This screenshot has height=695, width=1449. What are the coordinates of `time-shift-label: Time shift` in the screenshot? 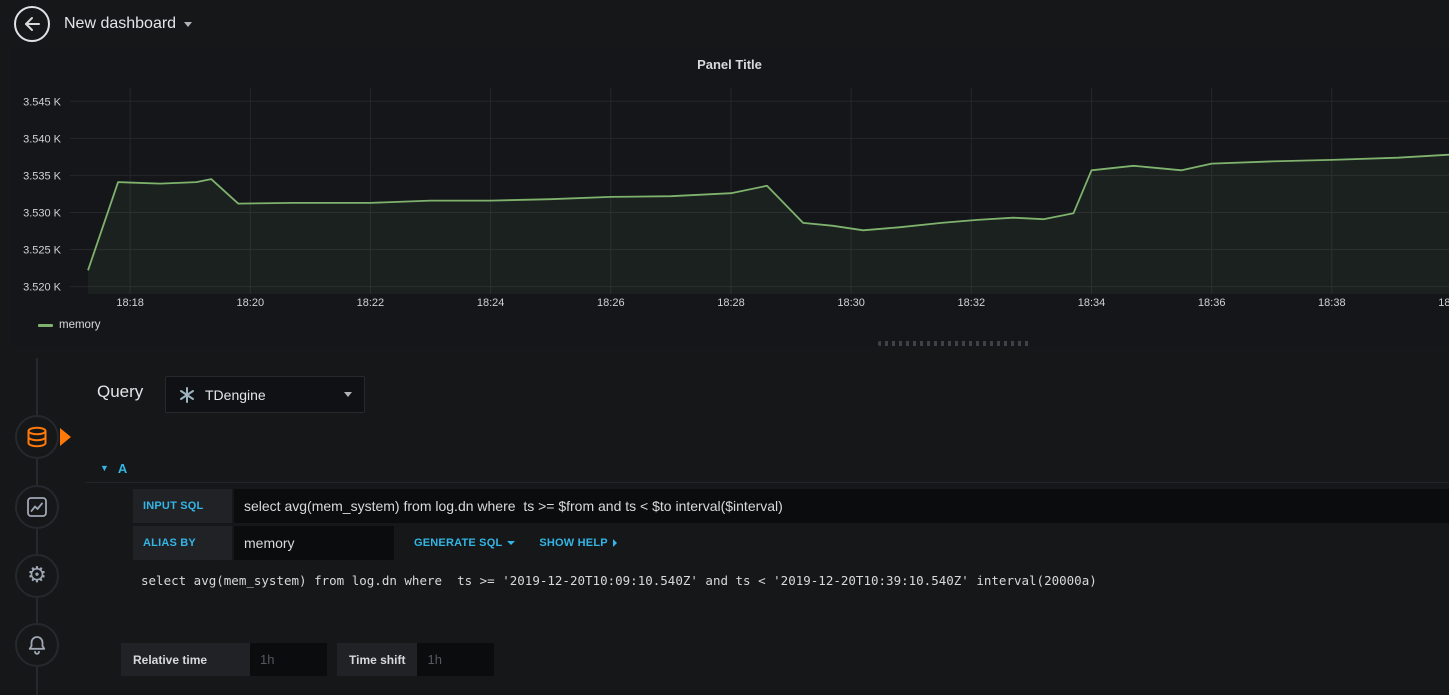 It's located at (377, 659).